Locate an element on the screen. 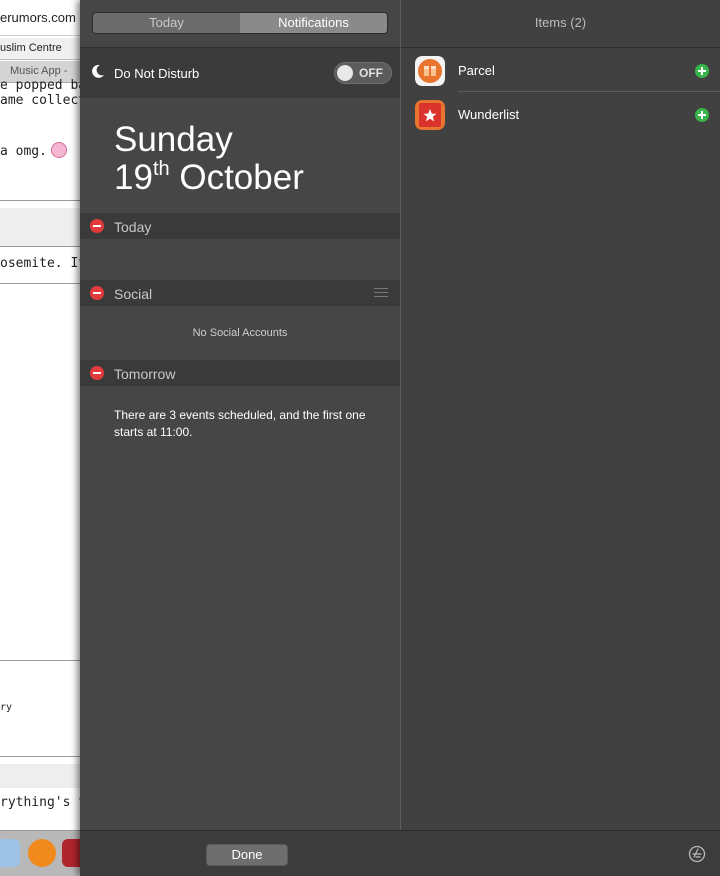  footer-bar: Done is located at coordinates (400, 853).